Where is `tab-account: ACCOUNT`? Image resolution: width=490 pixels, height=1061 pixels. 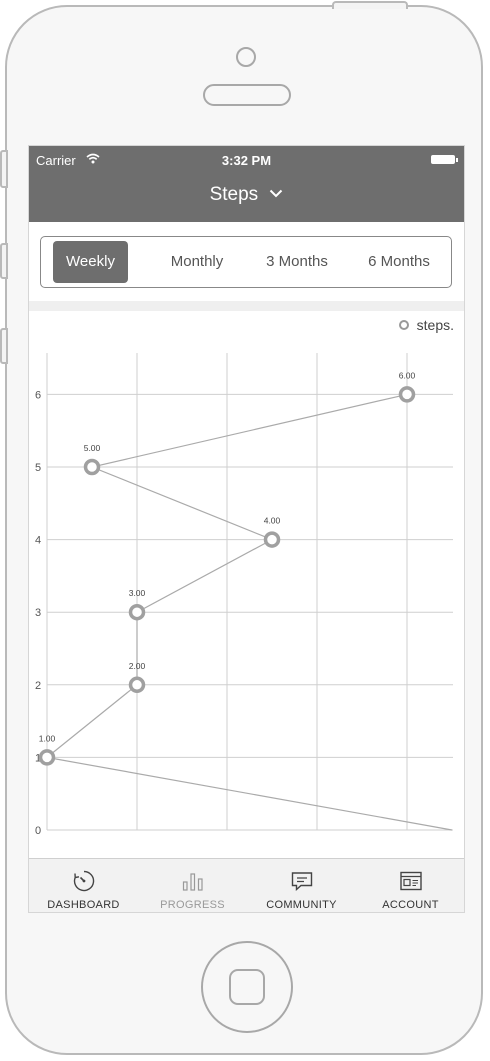 tab-account: ACCOUNT is located at coordinates (410, 885).